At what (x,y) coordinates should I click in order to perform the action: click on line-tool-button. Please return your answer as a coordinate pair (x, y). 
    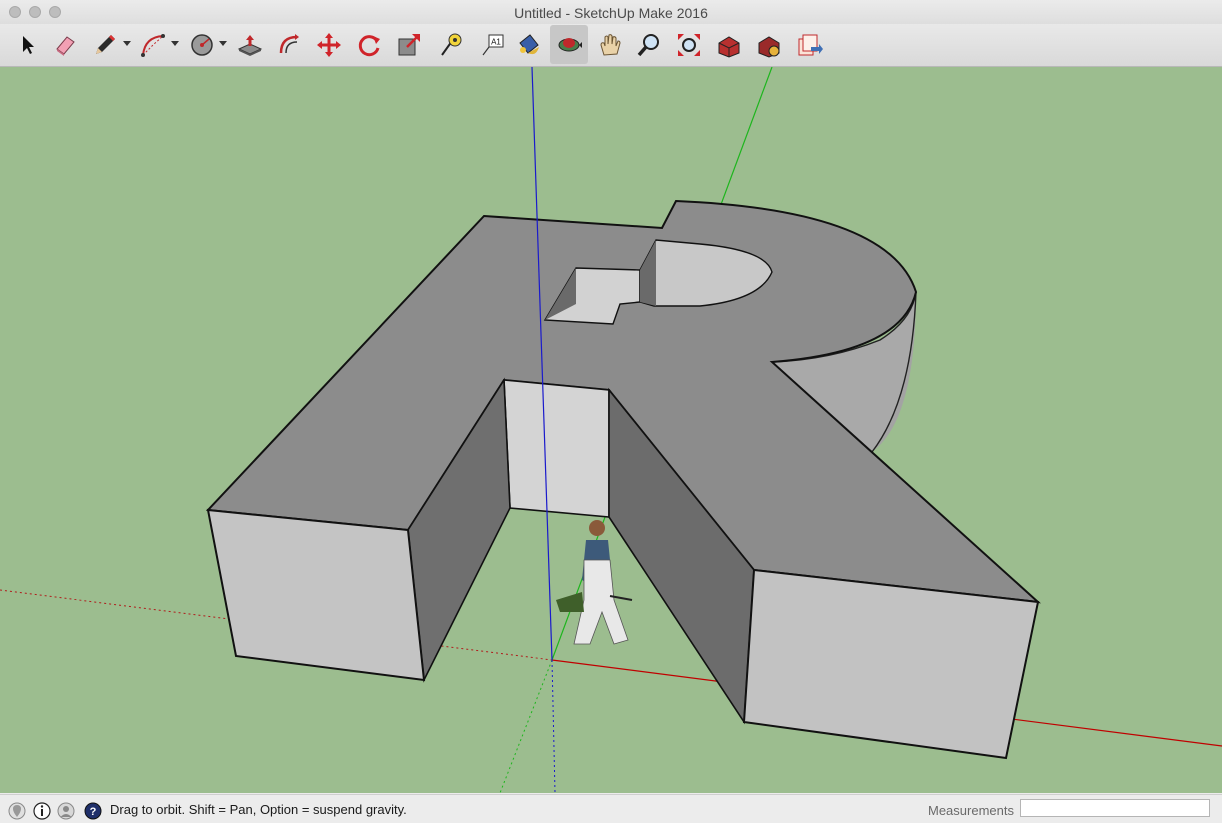
    Looking at the image, I should click on (105, 44).